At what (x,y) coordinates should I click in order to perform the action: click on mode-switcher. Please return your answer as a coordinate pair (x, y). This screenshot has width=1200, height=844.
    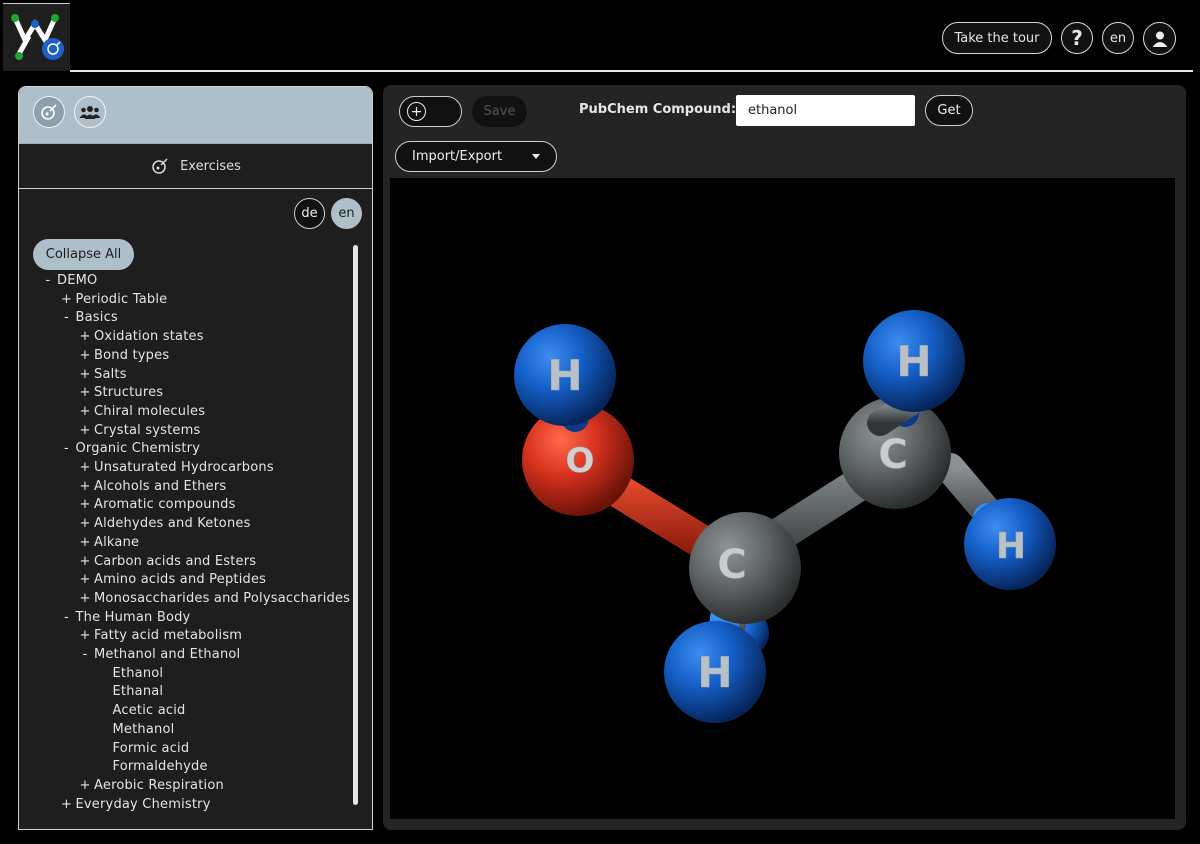
    Looking at the image, I should click on (195, 115).